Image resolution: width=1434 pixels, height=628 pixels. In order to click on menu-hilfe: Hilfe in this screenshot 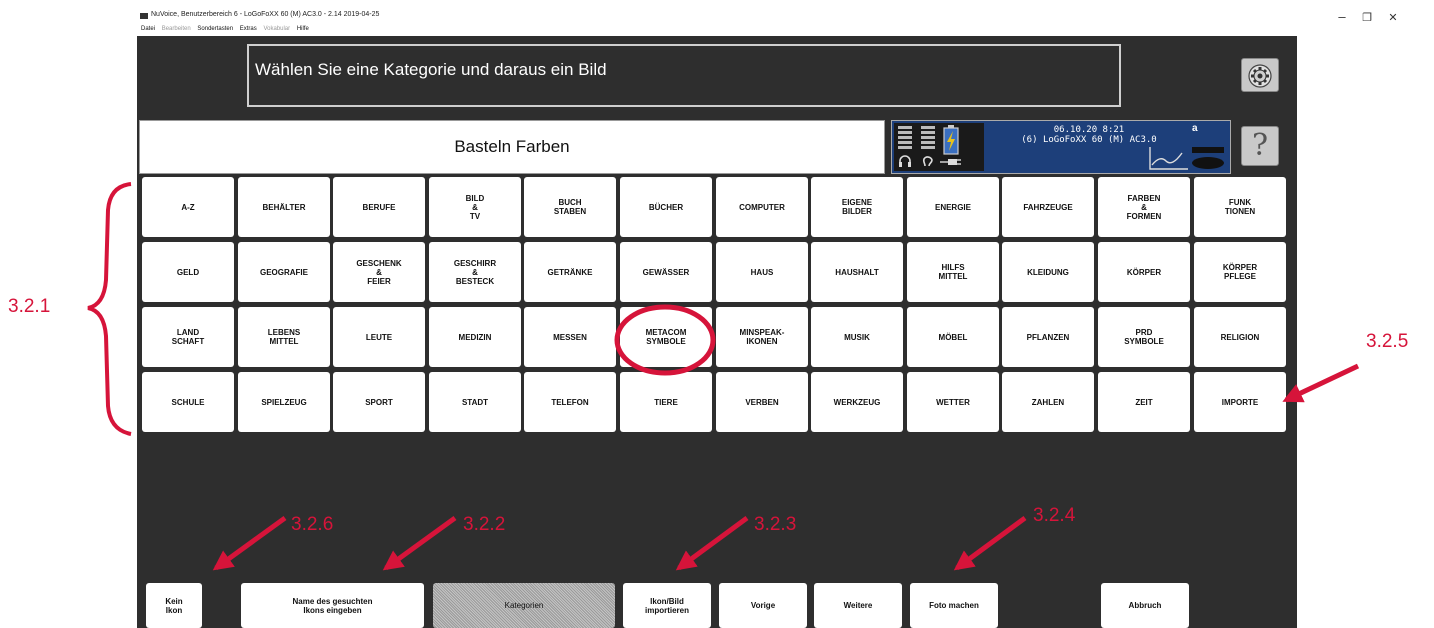, I will do `click(303, 29)`.